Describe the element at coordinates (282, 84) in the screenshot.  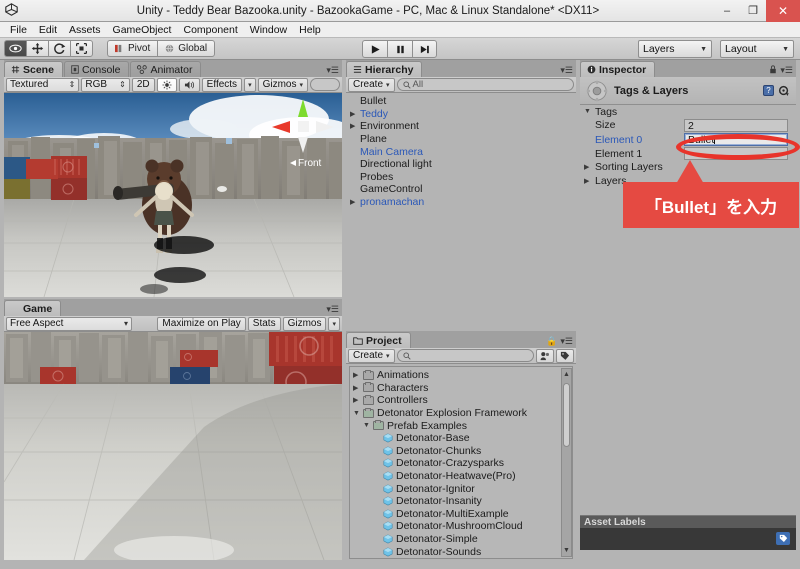
I see `scene-gizmos-dropdown: Gizmos ▾` at that location.